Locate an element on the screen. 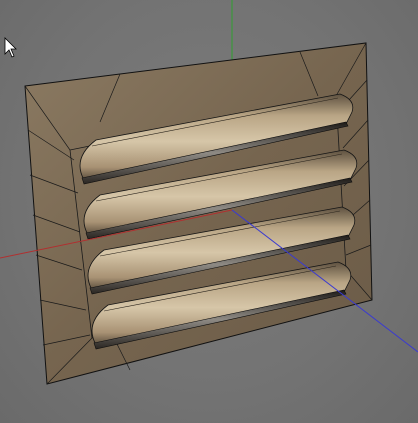 This screenshot has width=418, height=423. arrow-cursor-icon is located at coordinates (10, 47).